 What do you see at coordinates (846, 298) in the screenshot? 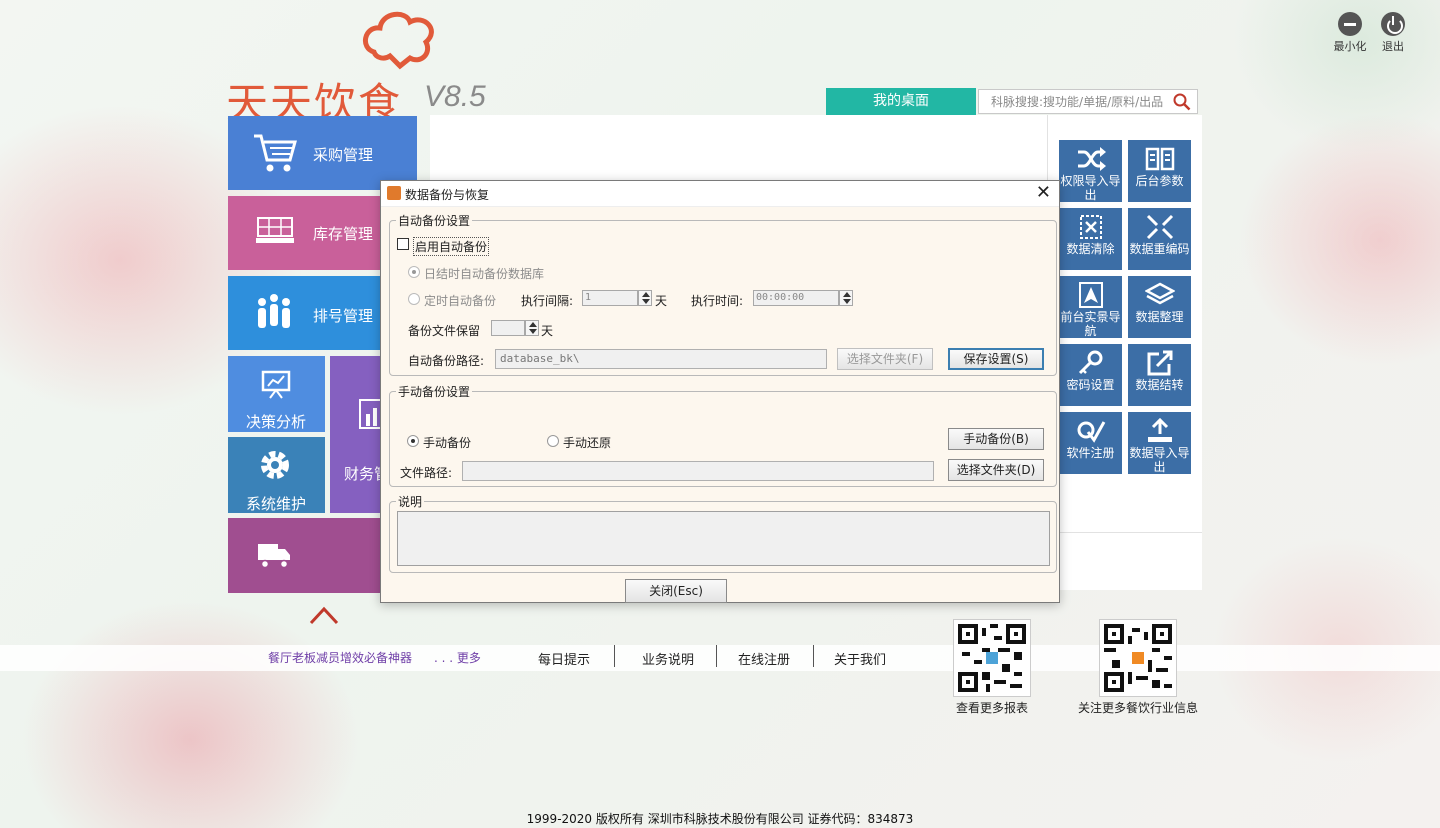
I see `time-spinner` at bounding box center [846, 298].